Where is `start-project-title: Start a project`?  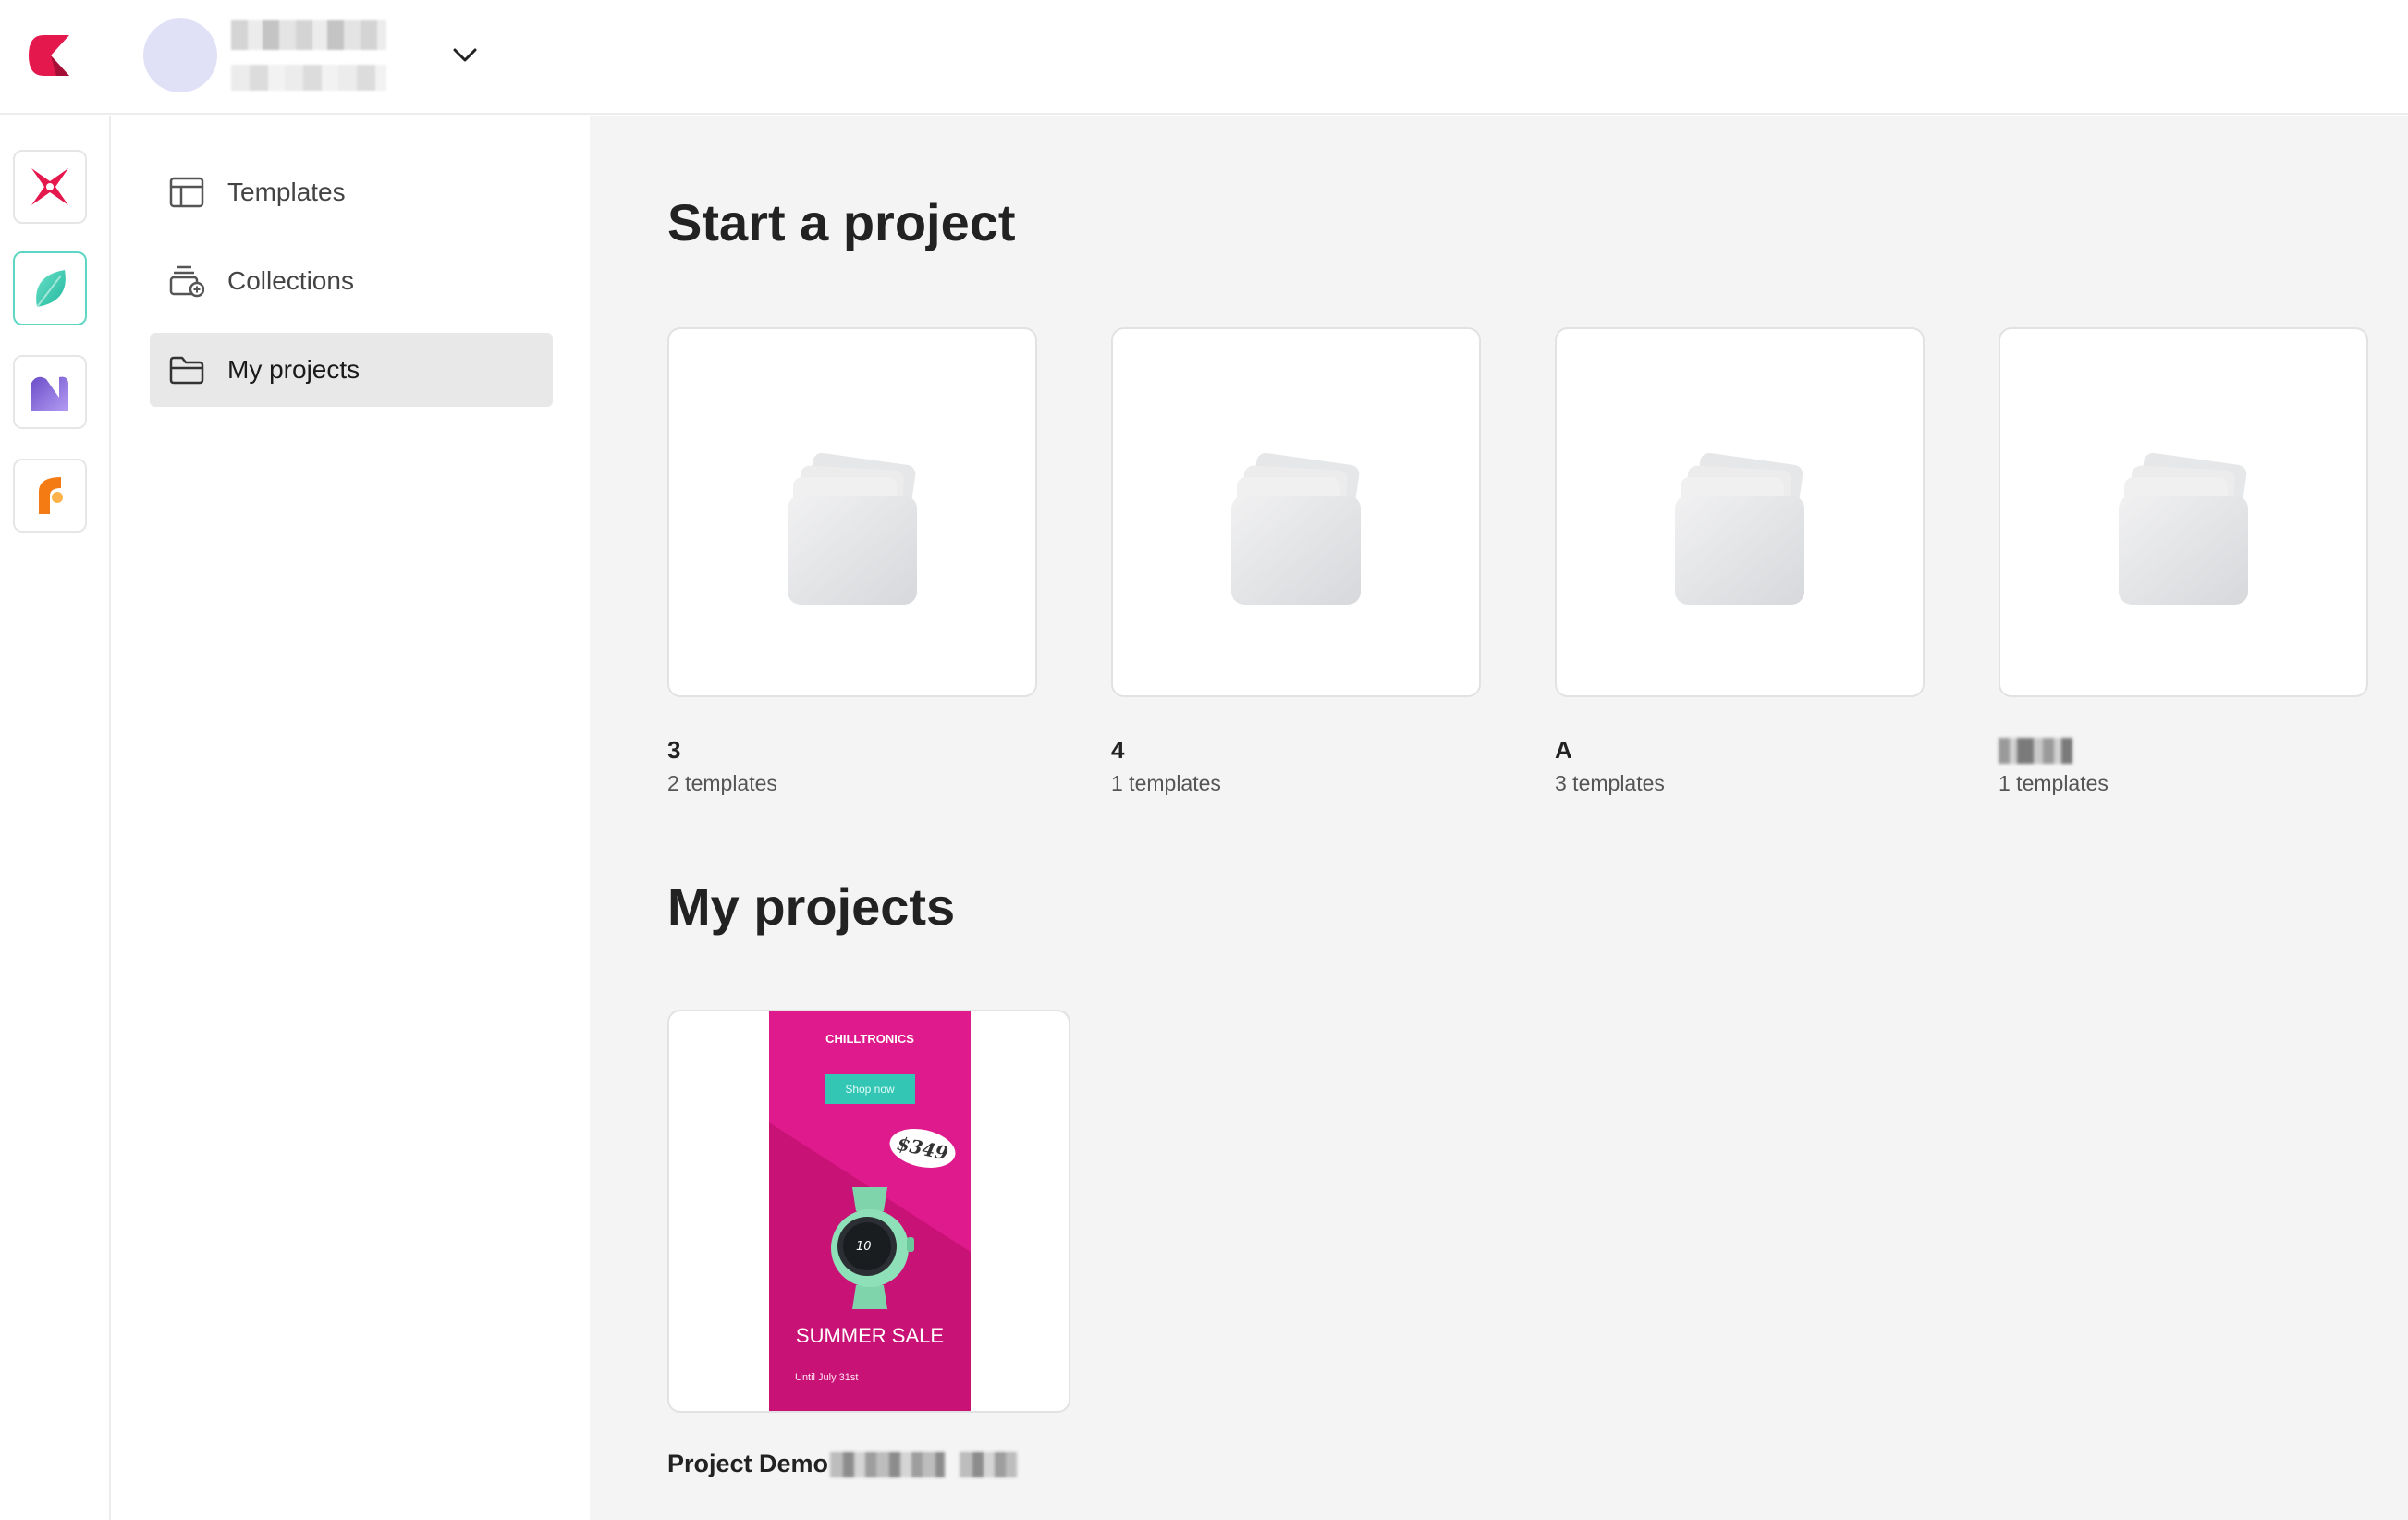 start-project-title: Start a project is located at coordinates (842, 222).